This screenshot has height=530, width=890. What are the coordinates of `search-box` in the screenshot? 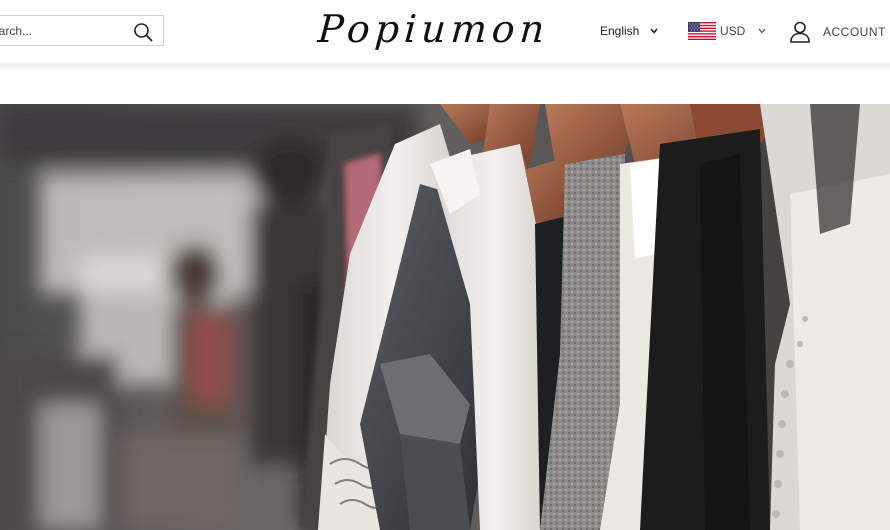 It's located at (82, 30).